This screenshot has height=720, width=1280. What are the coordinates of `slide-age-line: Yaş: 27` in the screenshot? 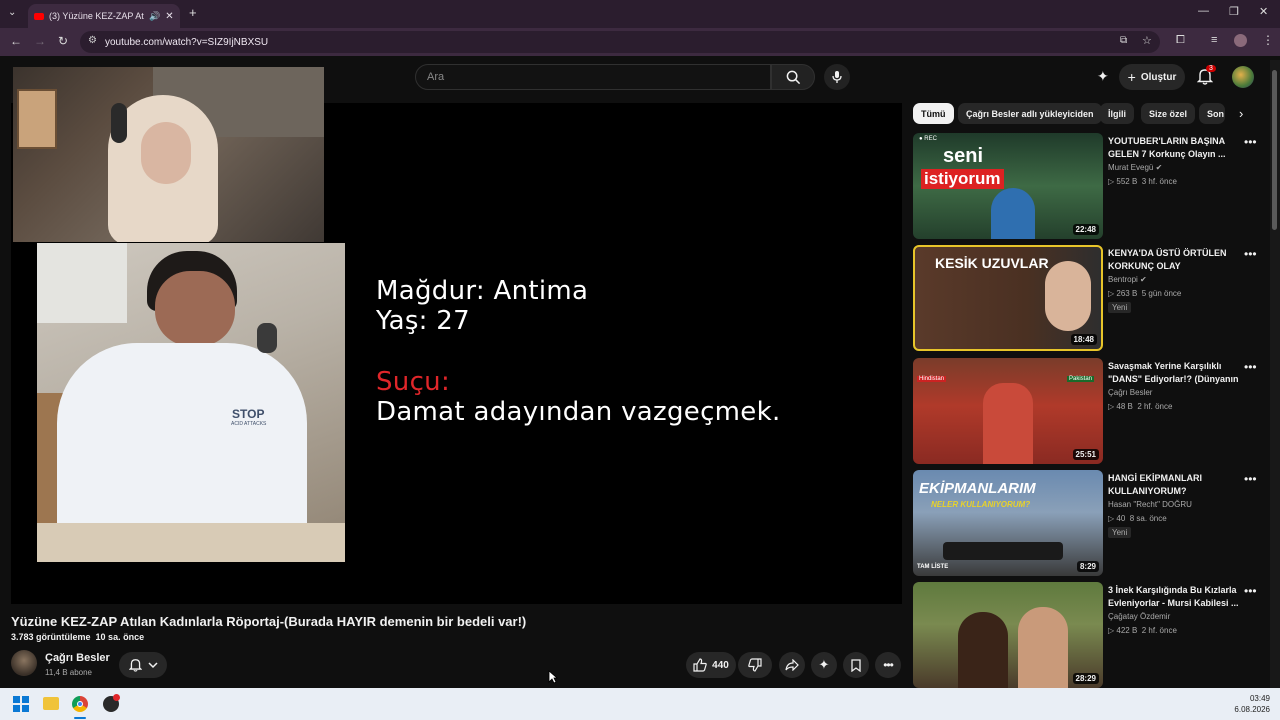 It's located at (423, 321).